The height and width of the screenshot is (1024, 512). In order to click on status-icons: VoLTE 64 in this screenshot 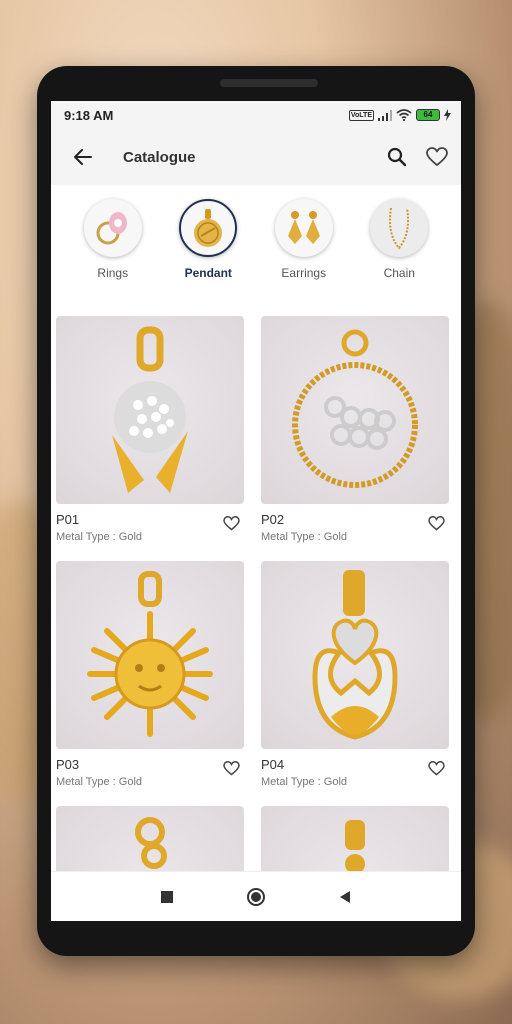, I will do `click(399, 115)`.